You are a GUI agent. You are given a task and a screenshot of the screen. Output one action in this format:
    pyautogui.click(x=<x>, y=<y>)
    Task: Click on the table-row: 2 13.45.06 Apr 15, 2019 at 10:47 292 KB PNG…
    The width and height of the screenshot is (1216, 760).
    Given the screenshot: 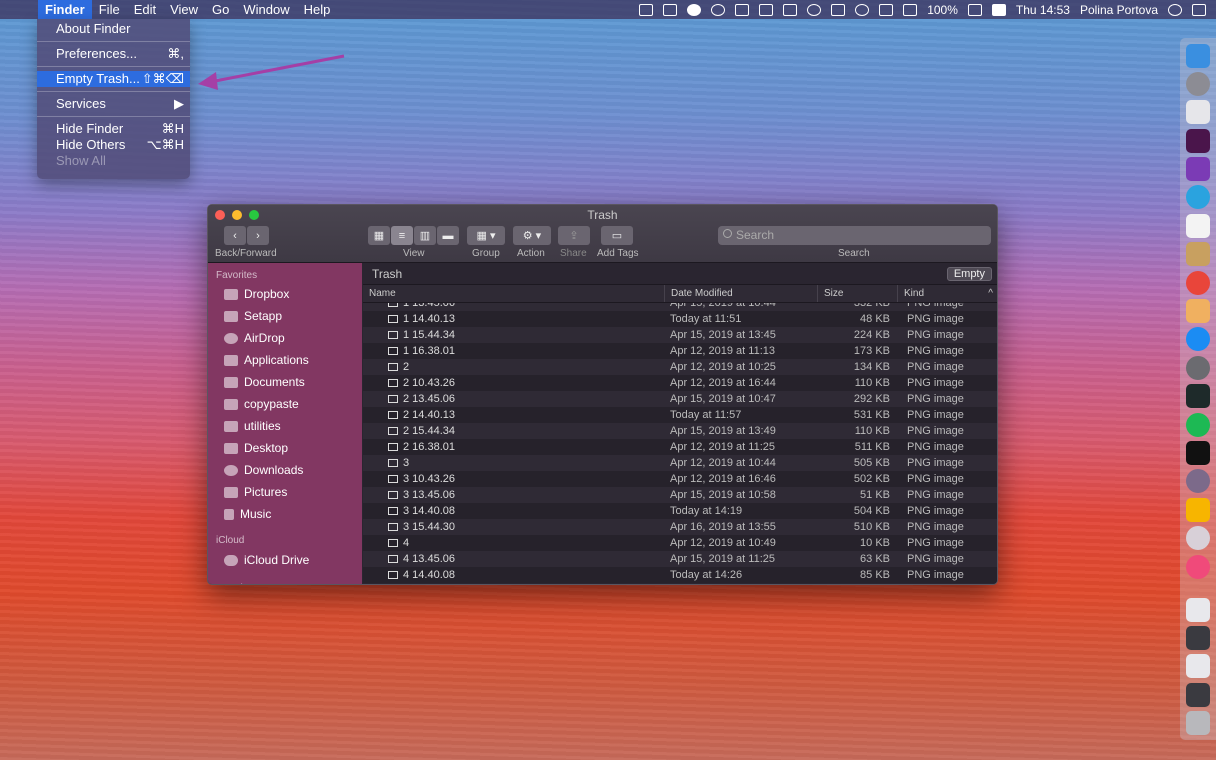 What is the action you would take?
    pyautogui.click(x=680, y=399)
    